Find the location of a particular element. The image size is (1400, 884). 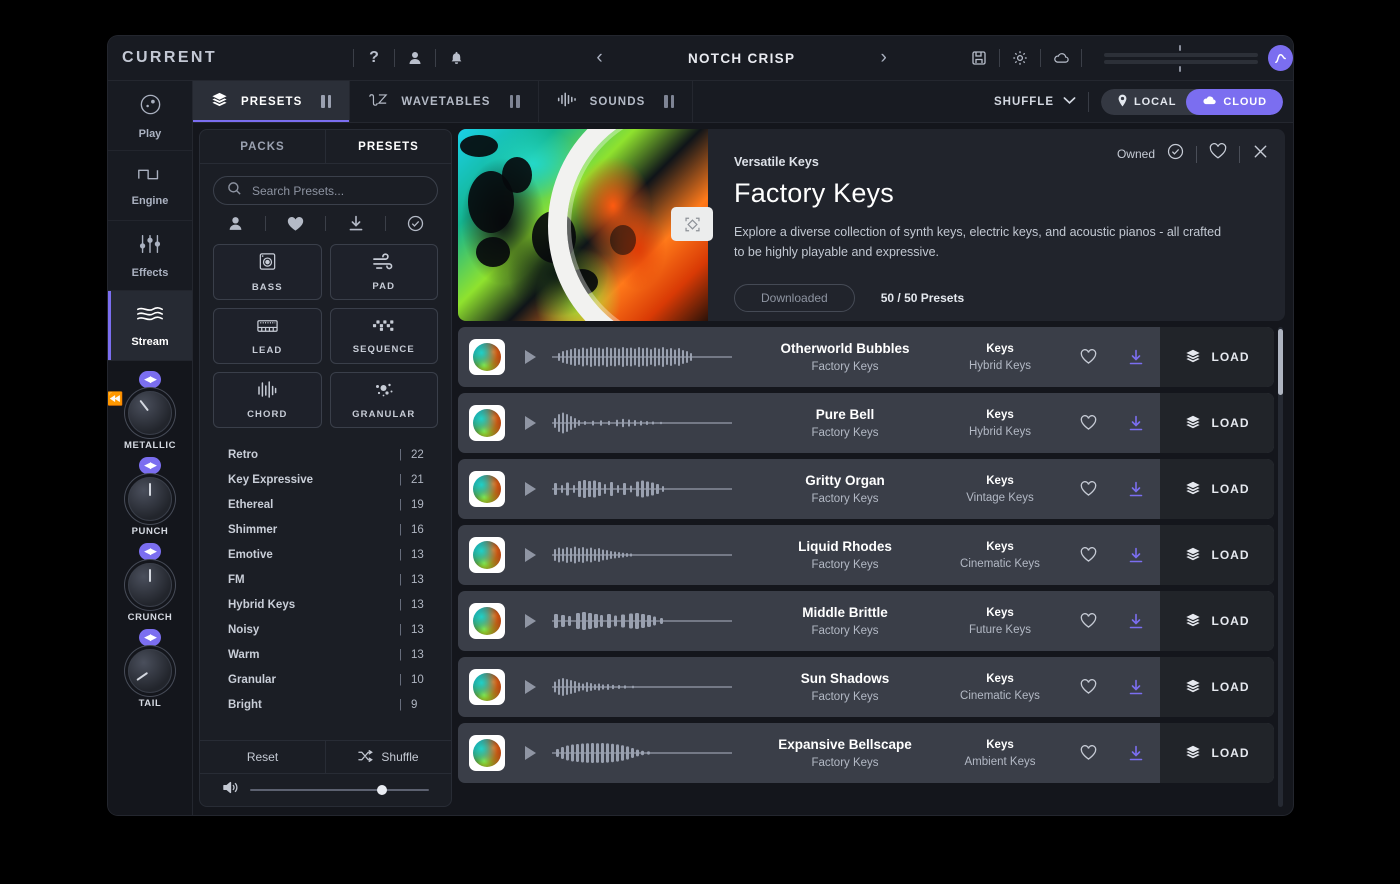

heart-outline-icon is located at coordinates (1218, 154).